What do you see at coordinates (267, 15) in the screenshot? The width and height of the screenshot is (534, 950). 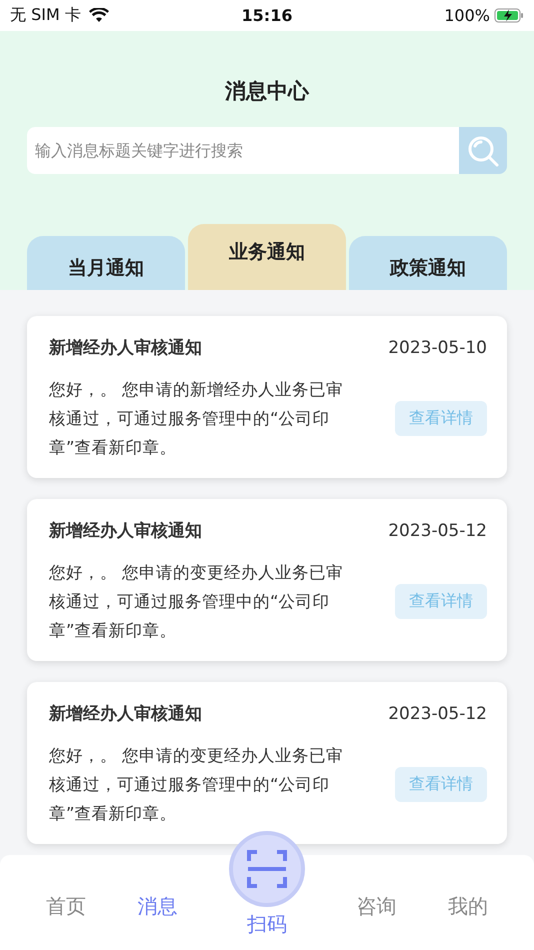 I see `clock-time: 15:16` at bounding box center [267, 15].